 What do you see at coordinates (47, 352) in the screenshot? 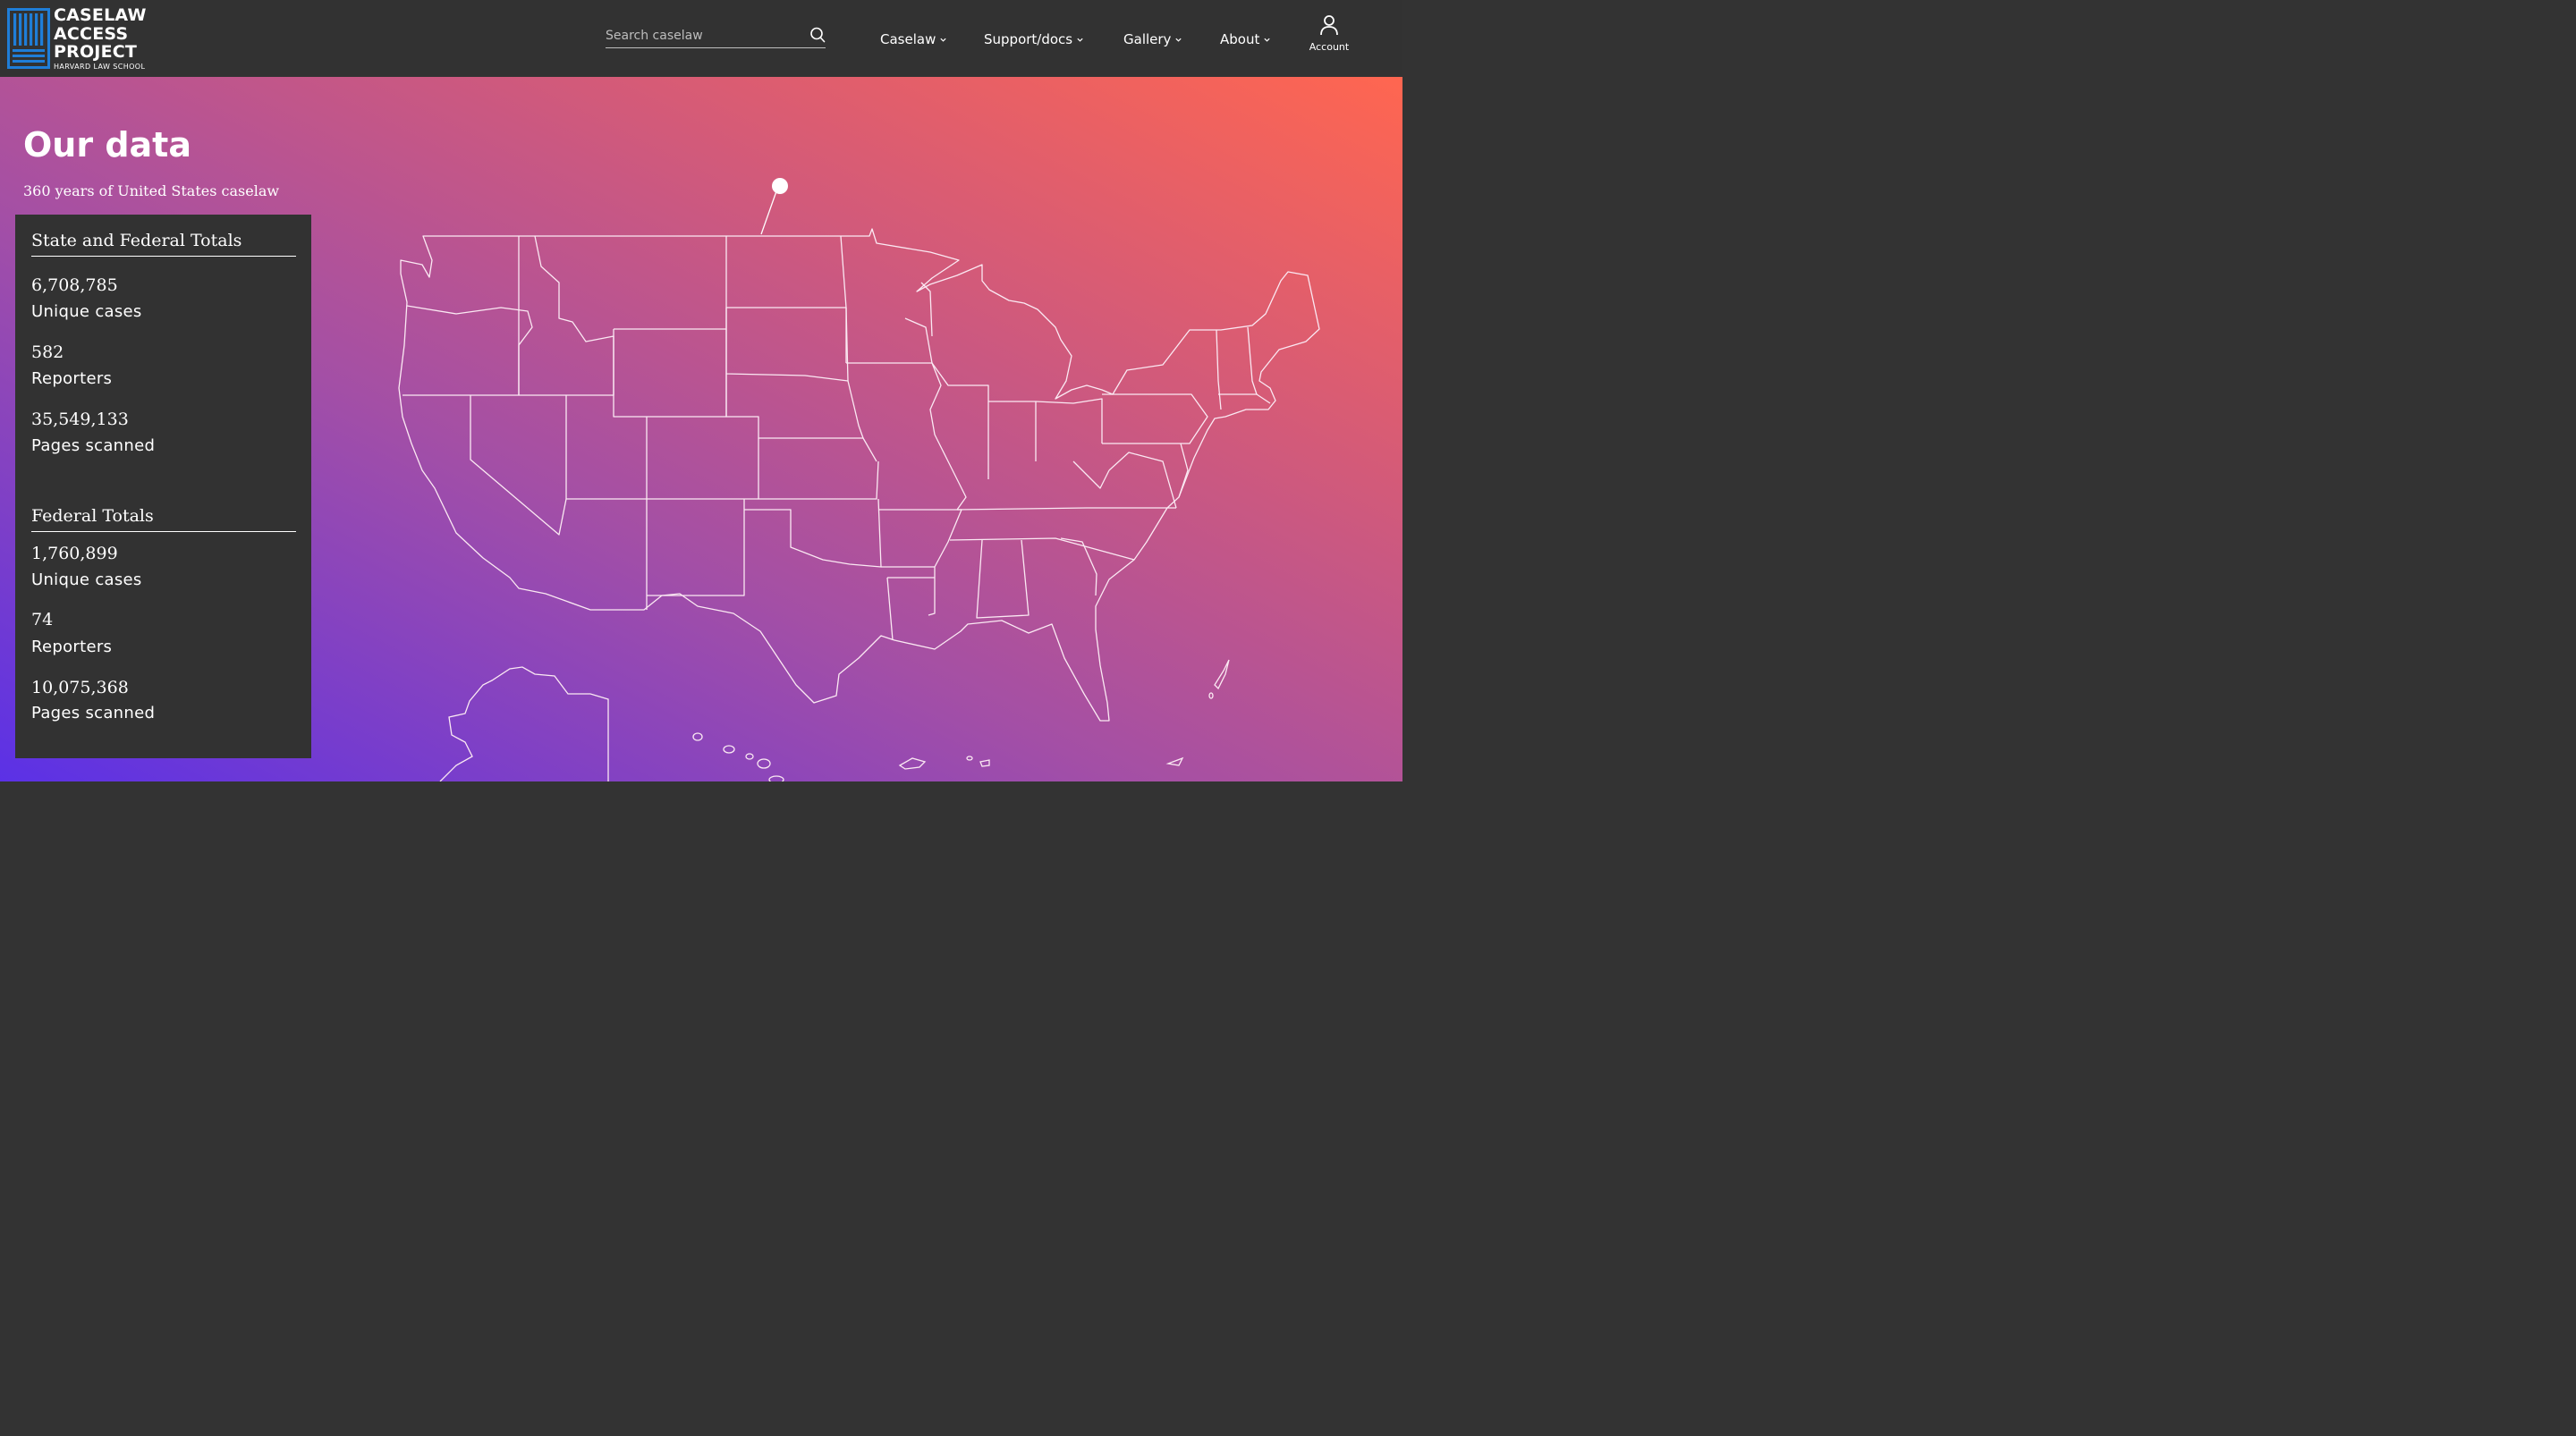
I see `state-federal-reporters-value: 582` at bounding box center [47, 352].